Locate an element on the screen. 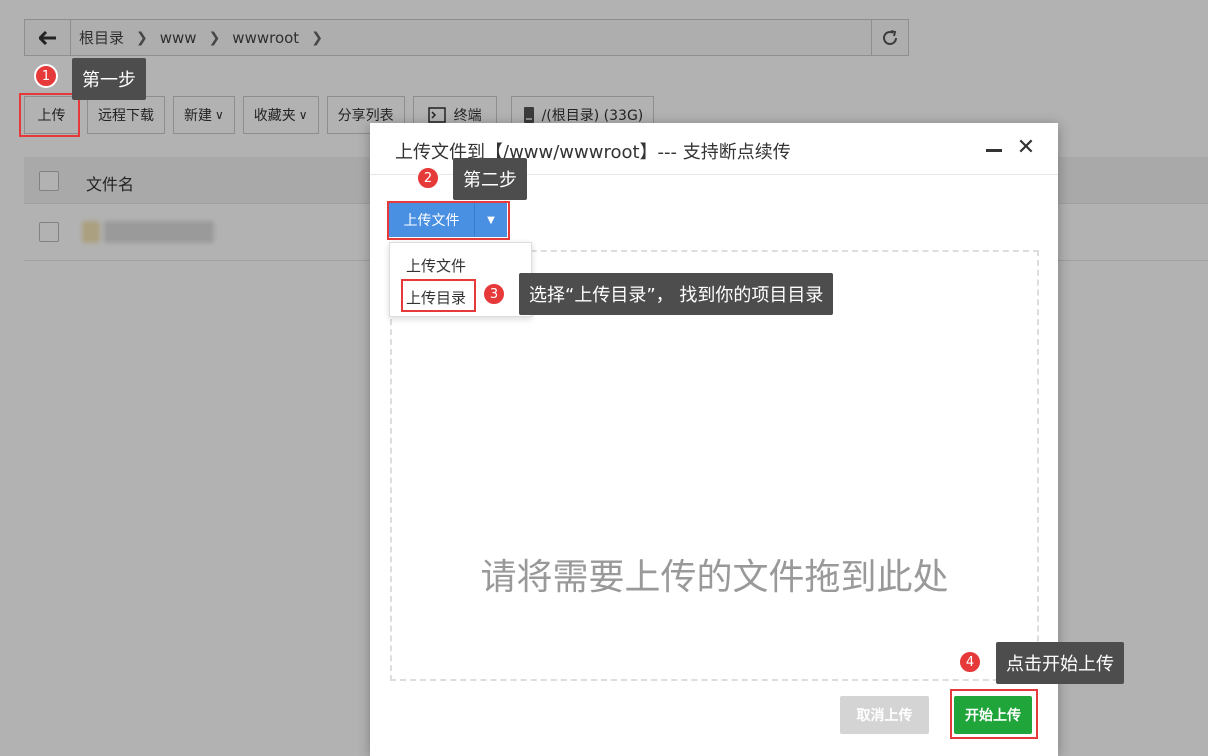  highlight-start-upload is located at coordinates (994, 714).